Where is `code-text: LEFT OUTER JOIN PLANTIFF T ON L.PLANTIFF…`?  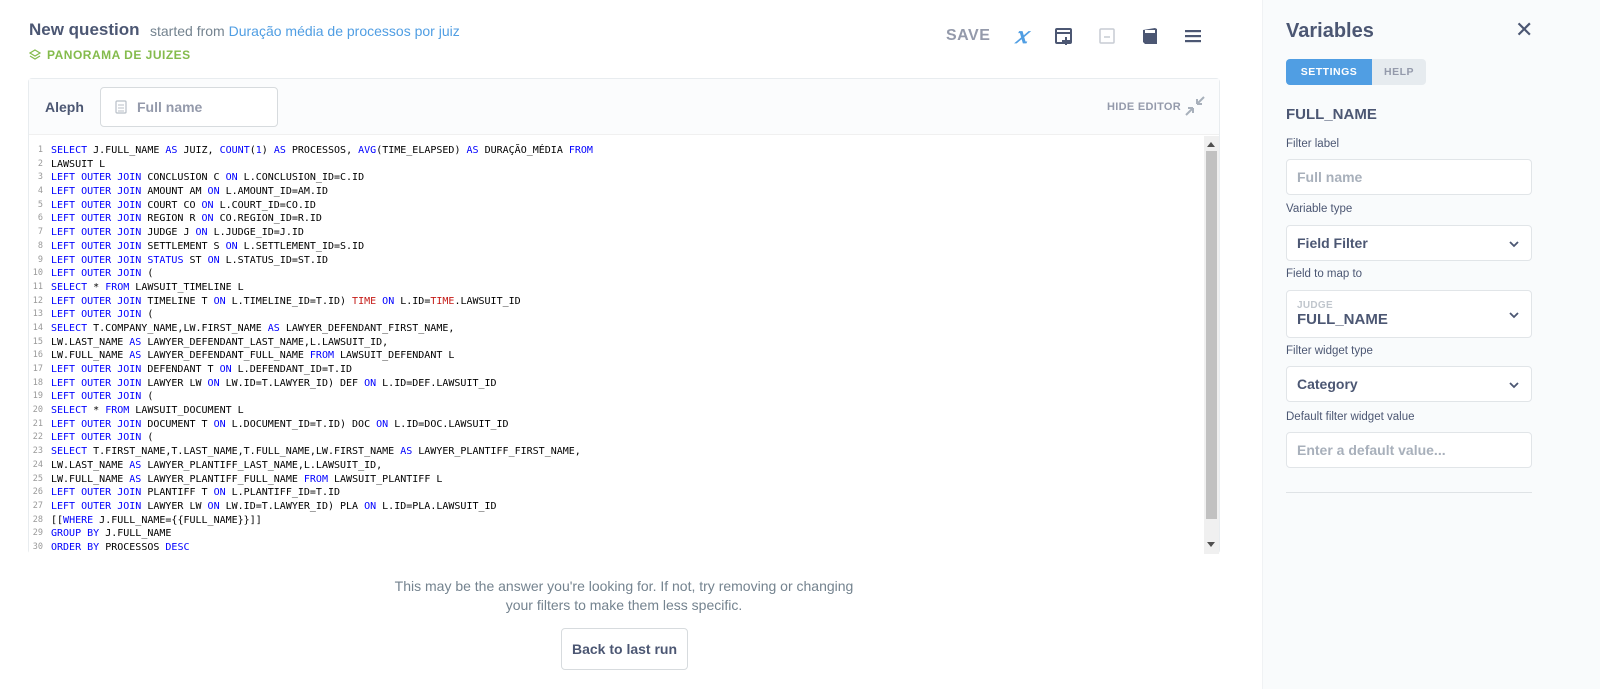
code-text: LEFT OUTER JOIN PLANTIFF T ON L.PLANTIFF… is located at coordinates (195, 493).